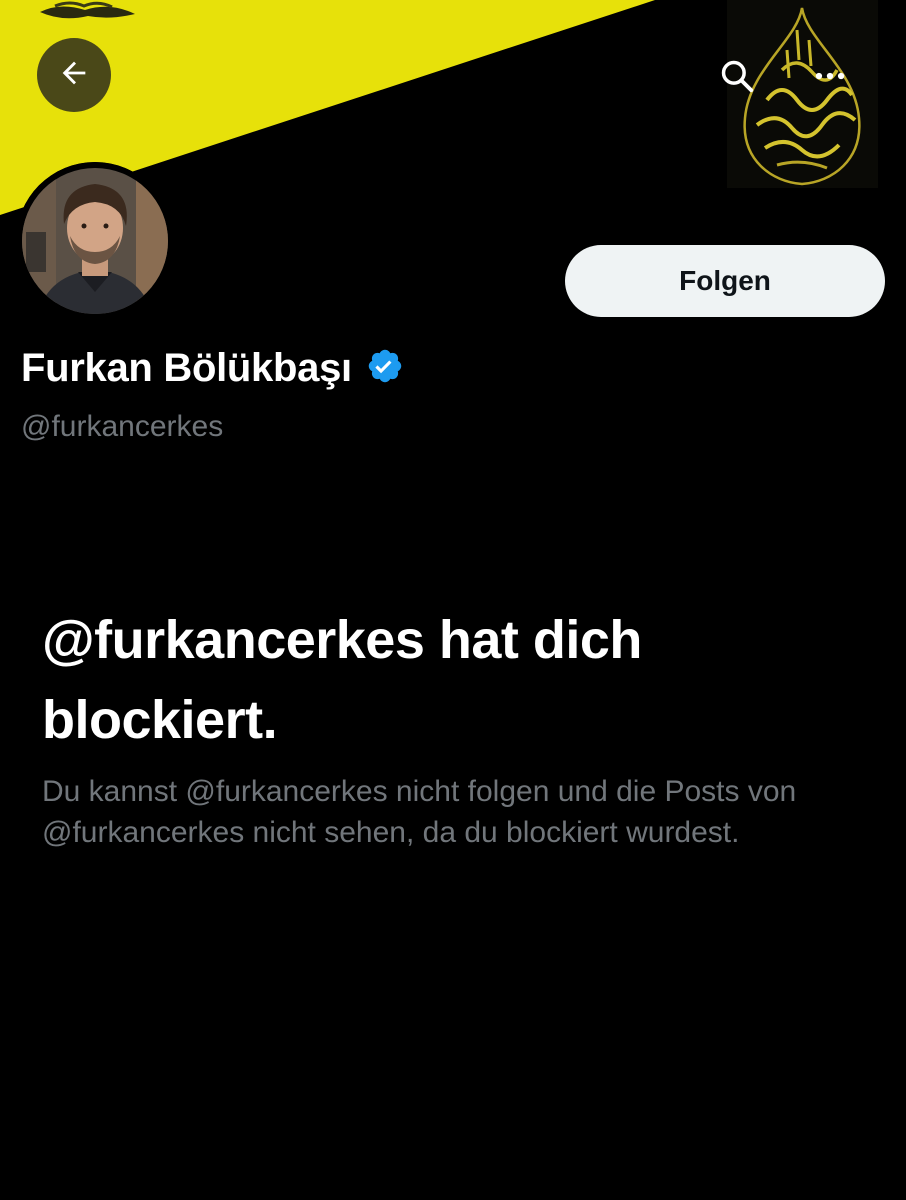 The height and width of the screenshot is (1200, 906). Describe the element at coordinates (95, 241) in the screenshot. I see `avatar` at that location.